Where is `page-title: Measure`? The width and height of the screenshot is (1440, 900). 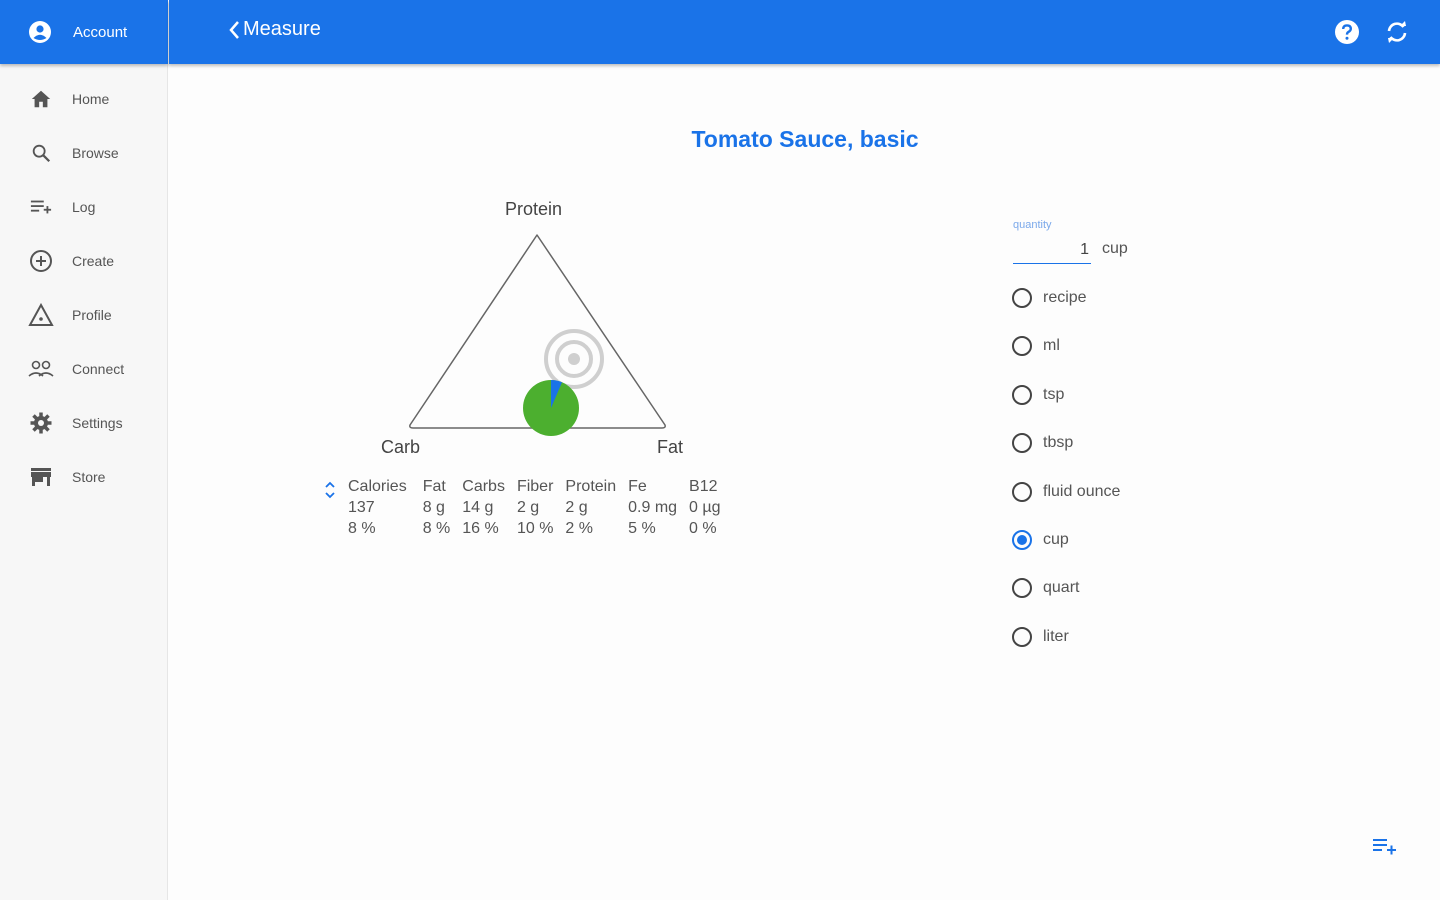 page-title: Measure is located at coordinates (282, 29).